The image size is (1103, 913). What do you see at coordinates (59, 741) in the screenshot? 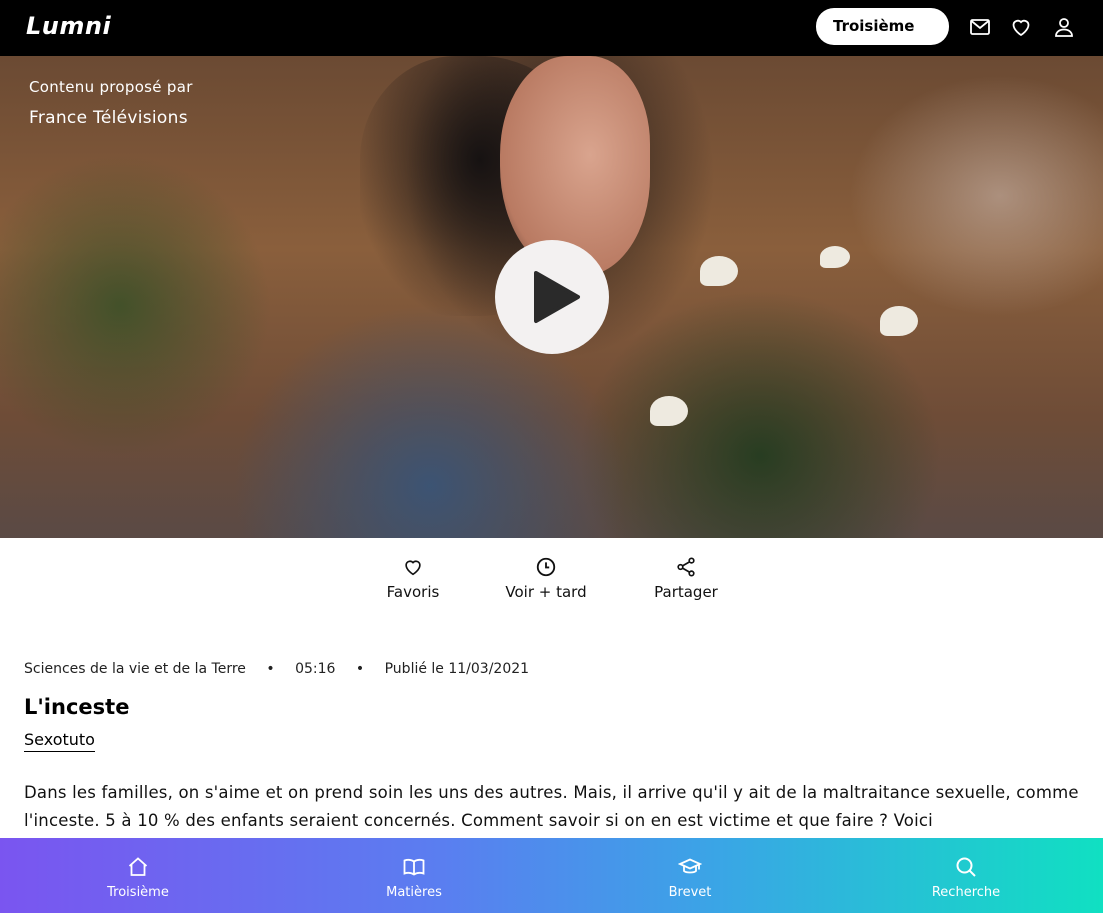
I see `program-link: Sexotuto` at bounding box center [59, 741].